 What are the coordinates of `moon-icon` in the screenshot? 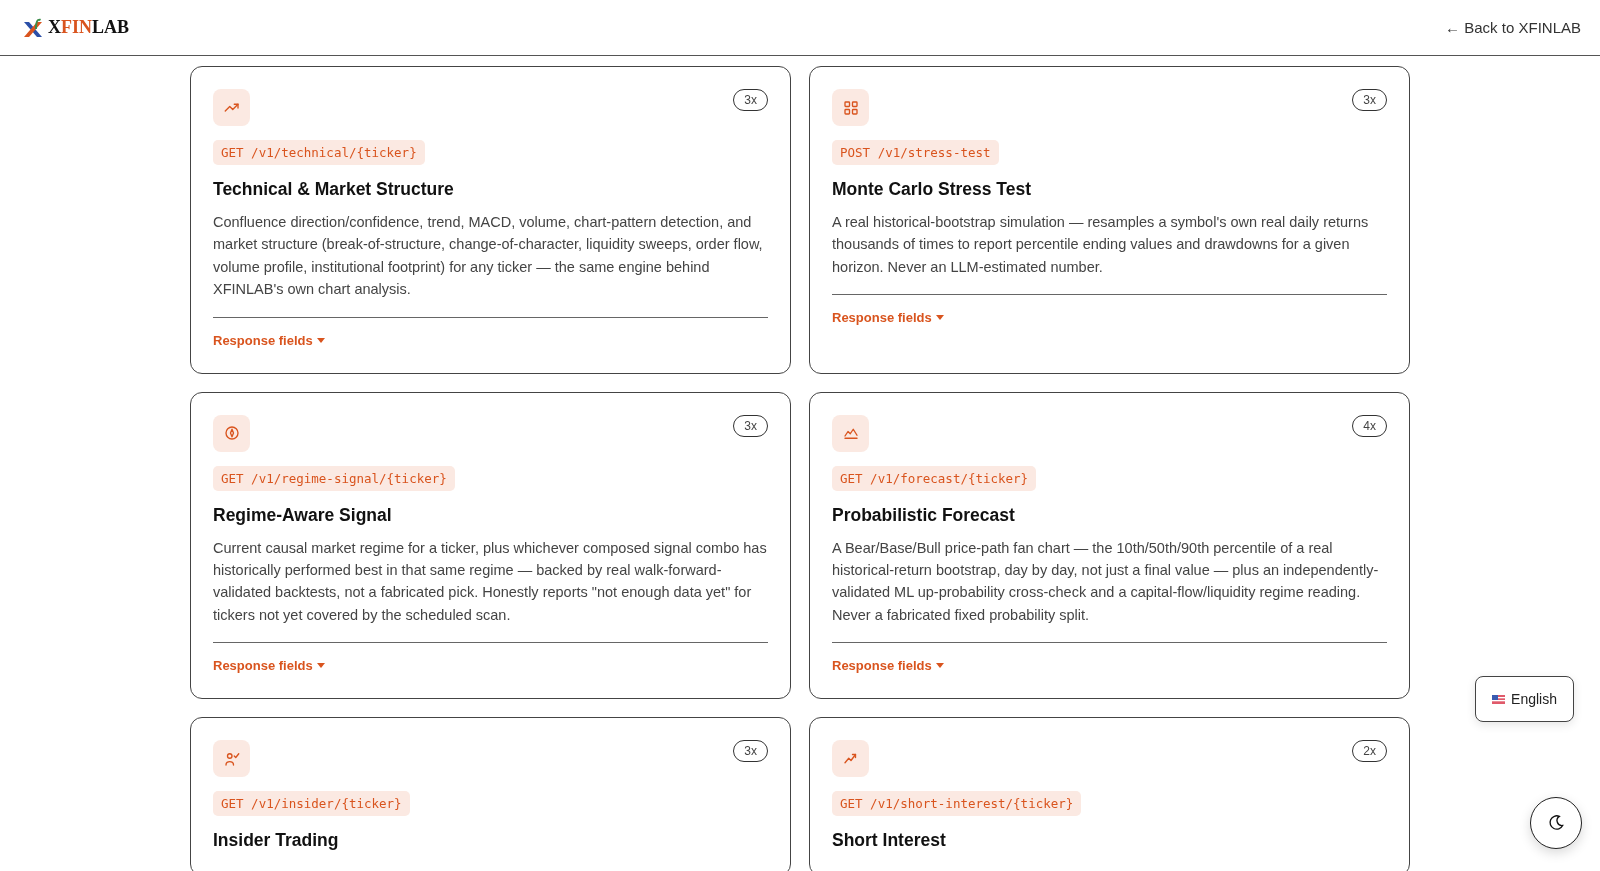 It's located at (1556, 823).